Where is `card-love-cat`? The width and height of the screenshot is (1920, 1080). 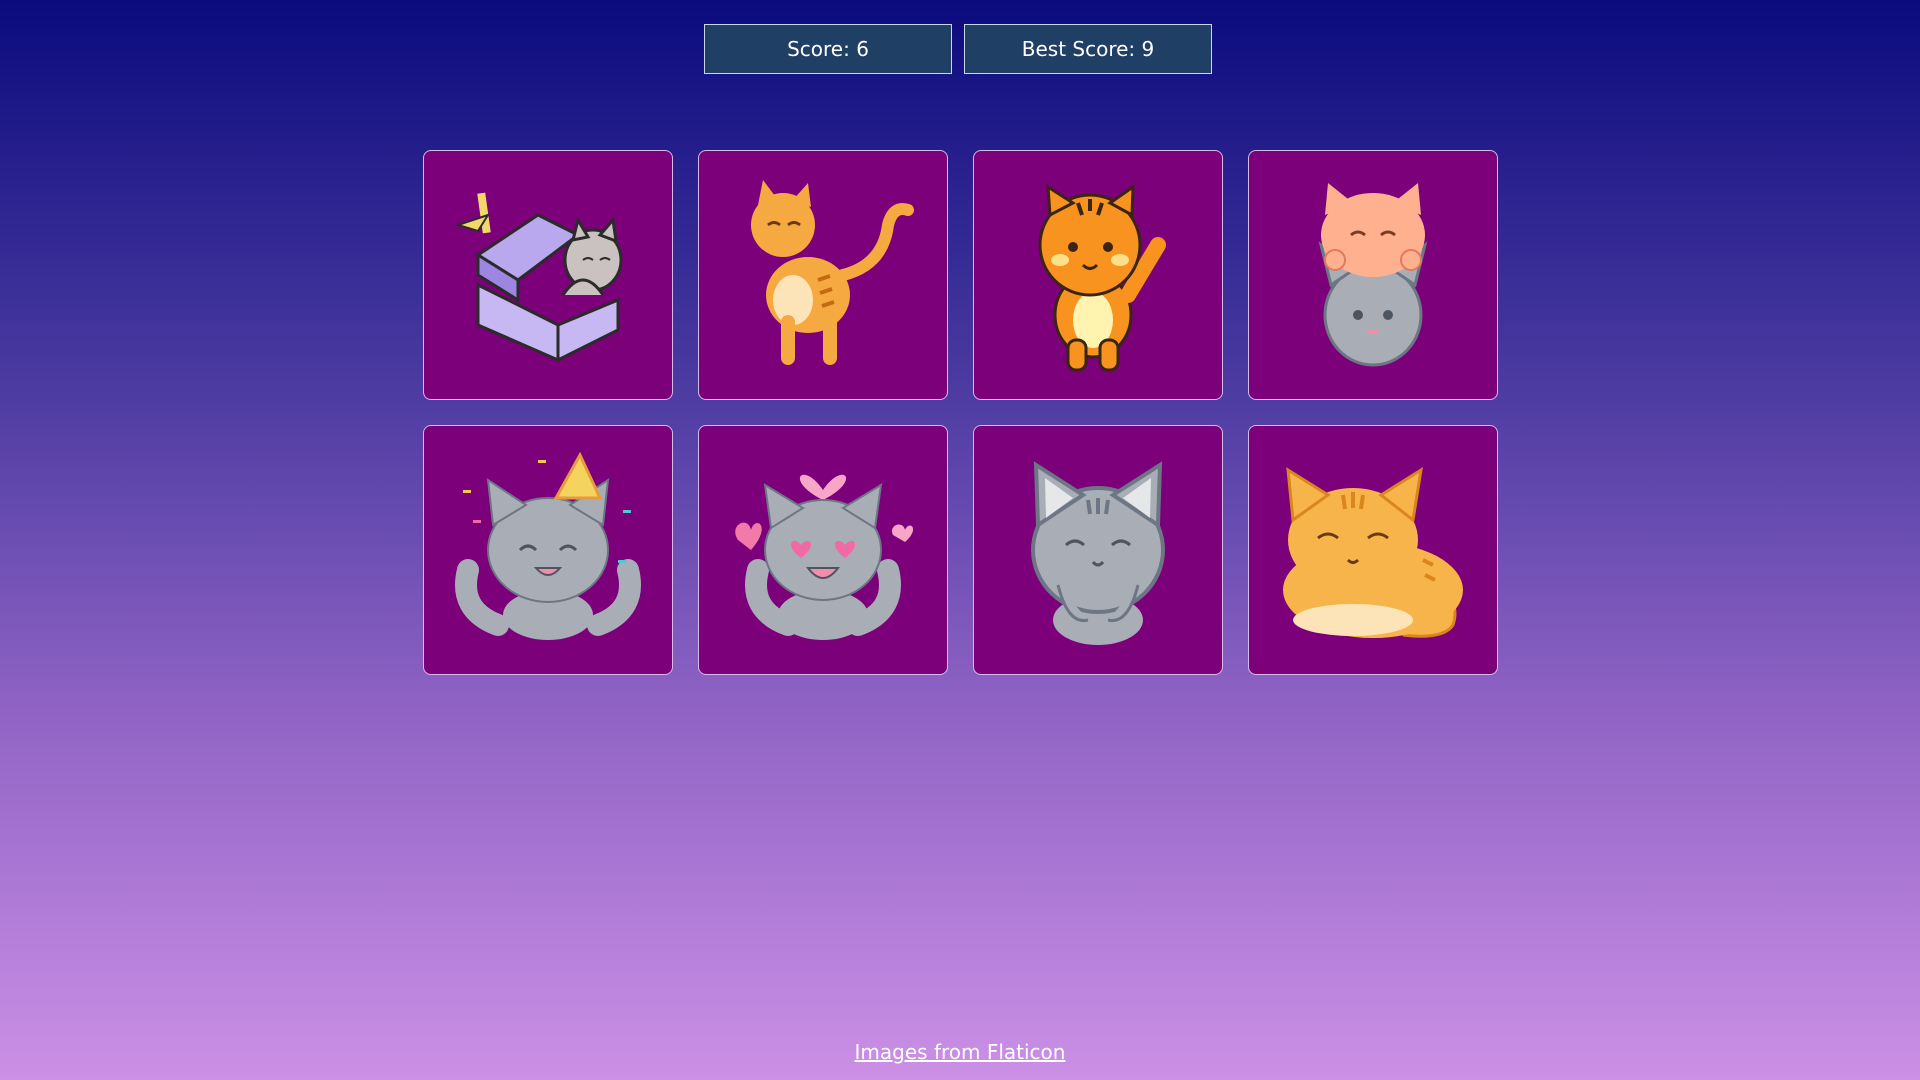
card-love-cat is located at coordinates (823, 550).